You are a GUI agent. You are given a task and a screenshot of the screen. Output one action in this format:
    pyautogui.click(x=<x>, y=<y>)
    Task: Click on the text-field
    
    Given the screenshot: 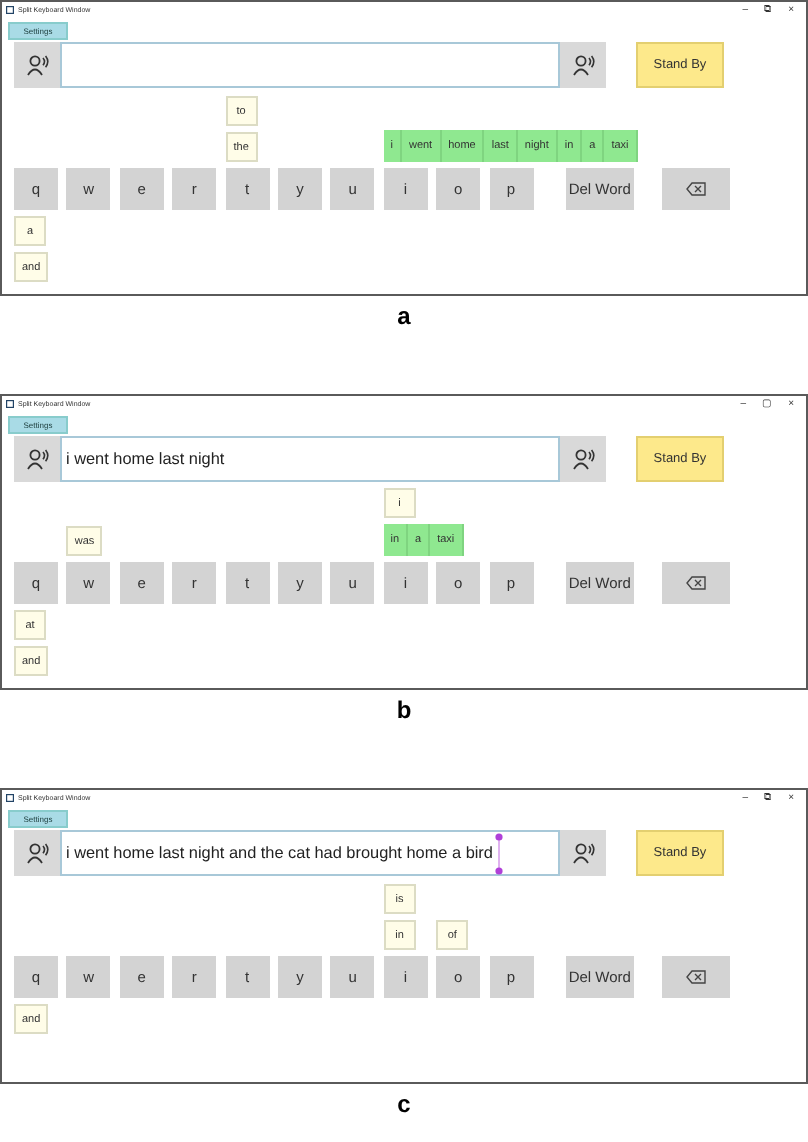 What is the action you would take?
    pyautogui.click(x=310, y=65)
    